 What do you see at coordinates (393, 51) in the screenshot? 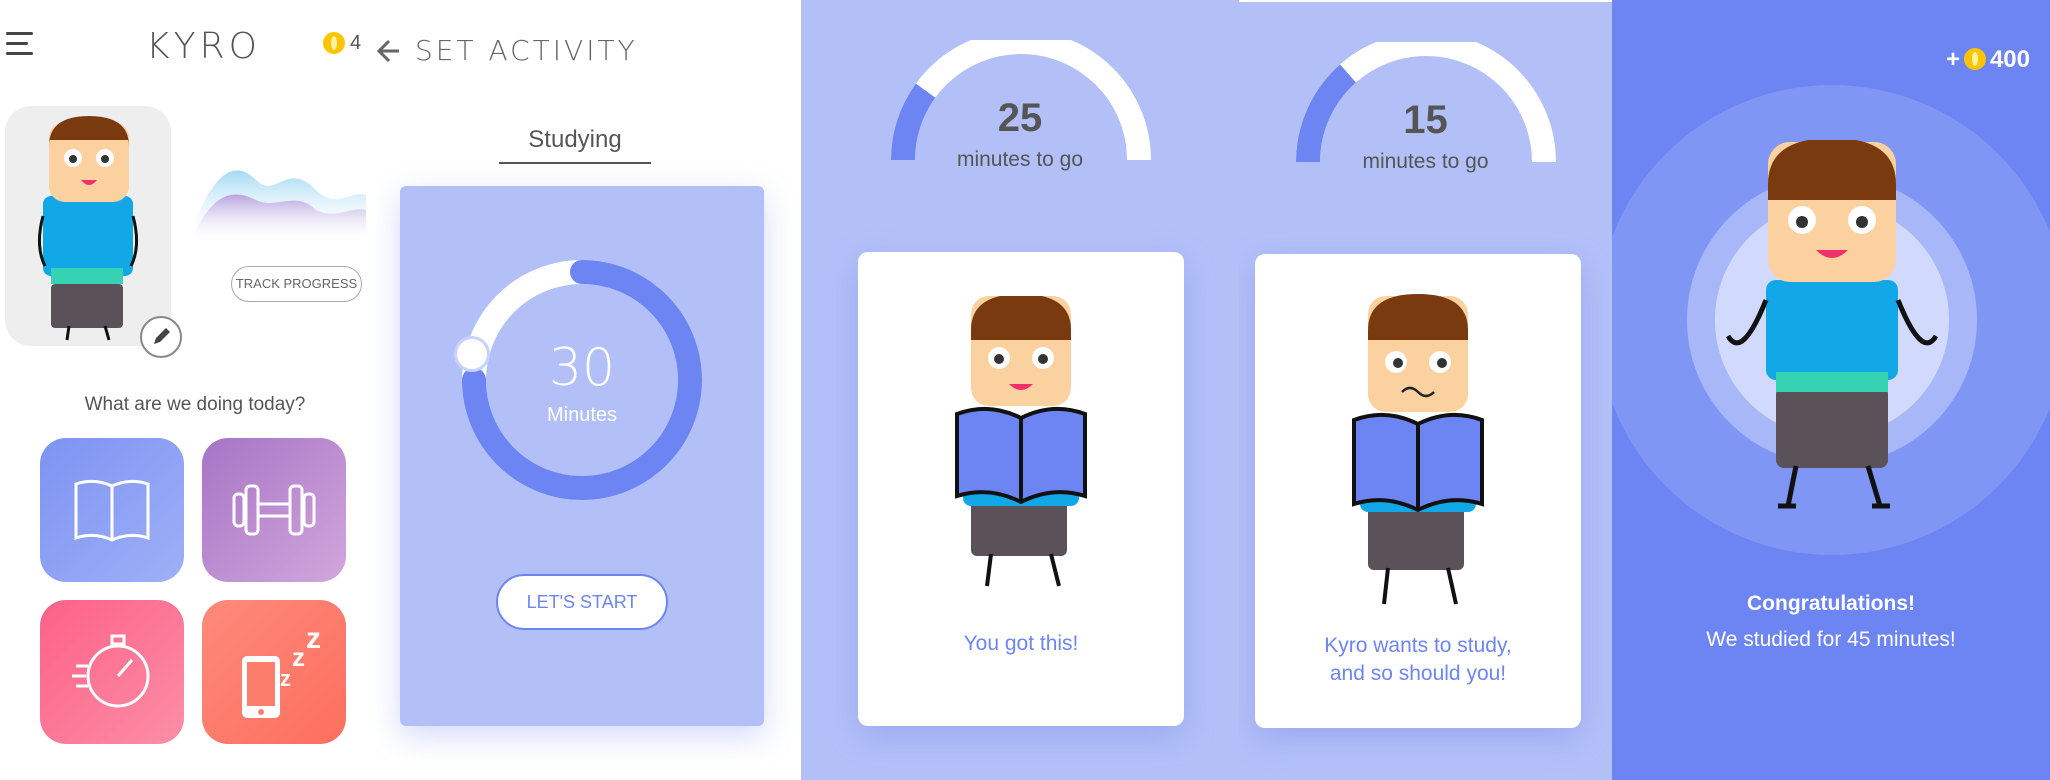
I see `back-arrow-icon` at bounding box center [393, 51].